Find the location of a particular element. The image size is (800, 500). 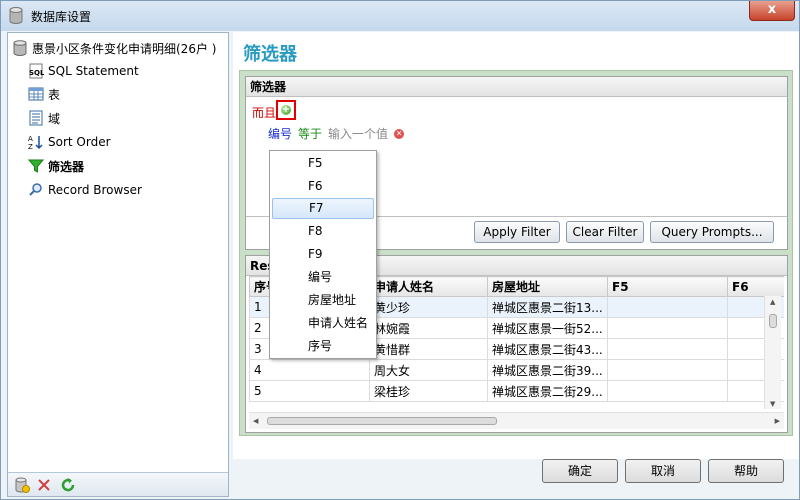

column-header: F6 is located at coordinates (755, 286).